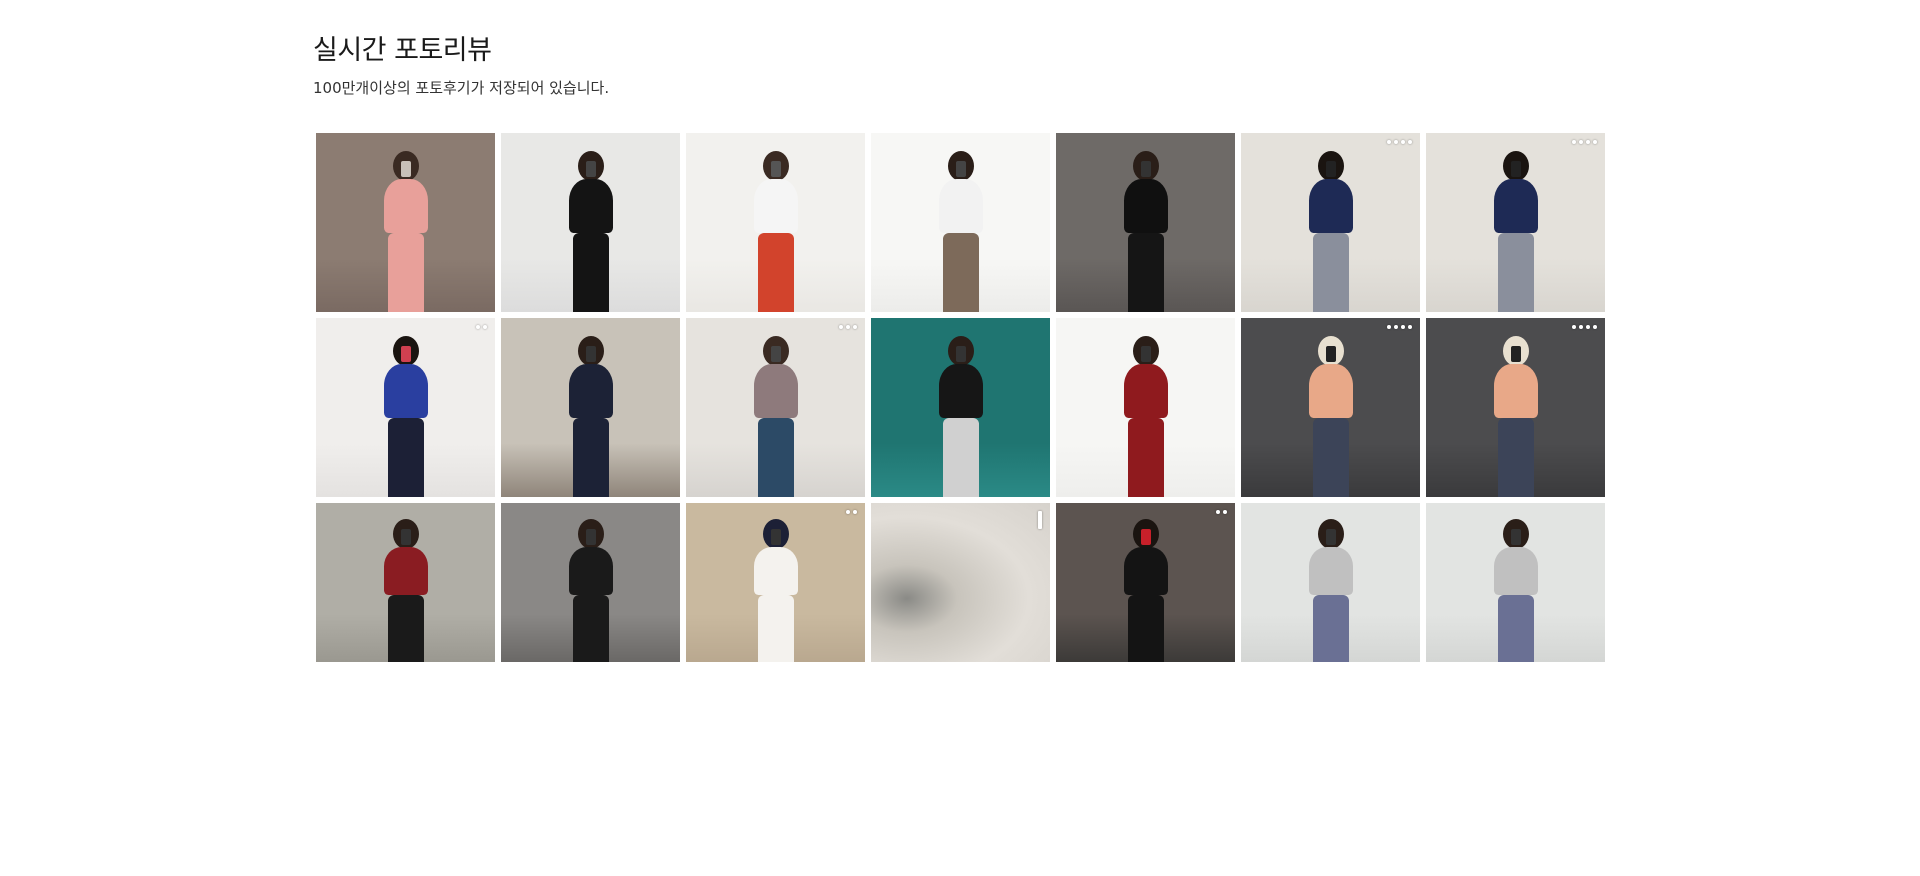  I want to click on section-subtitle: 100만개이상의 포토후기가 저장되어 있습니다., so click(461, 88).